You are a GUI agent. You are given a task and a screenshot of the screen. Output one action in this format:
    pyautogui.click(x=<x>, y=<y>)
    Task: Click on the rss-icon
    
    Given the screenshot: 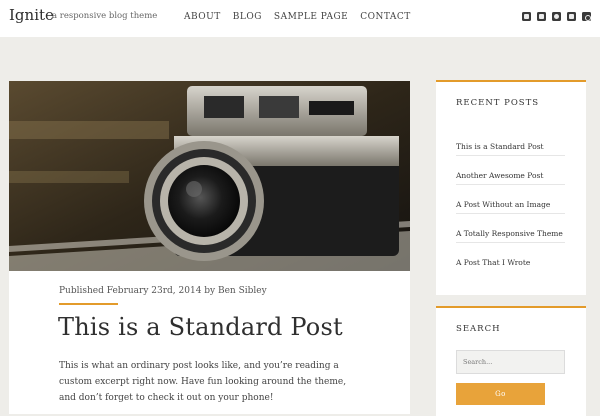 What is the action you would take?
    pyautogui.click(x=571, y=16)
    